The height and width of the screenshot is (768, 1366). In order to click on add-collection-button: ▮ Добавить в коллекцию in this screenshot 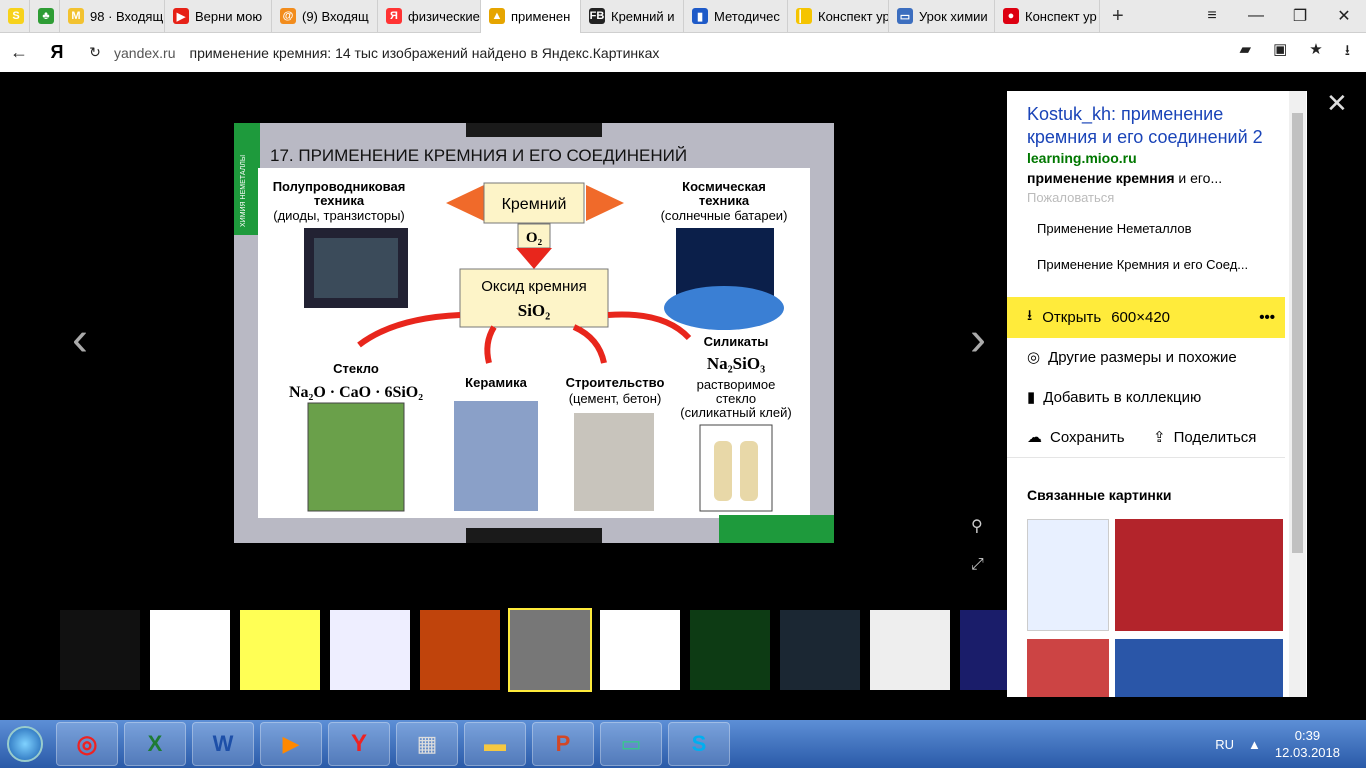, I will do `click(1114, 397)`.